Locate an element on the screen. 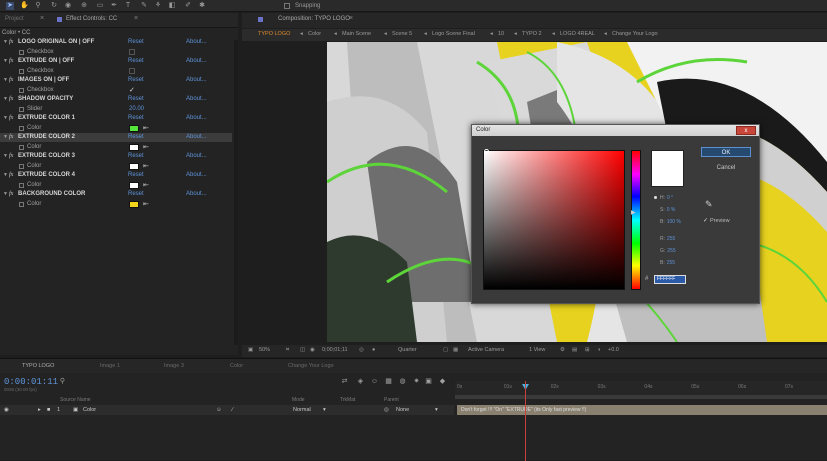 The width and height of the screenshot is (827, 461). reset-exposure-icon: ◐ is located at coordinates (599, 350).